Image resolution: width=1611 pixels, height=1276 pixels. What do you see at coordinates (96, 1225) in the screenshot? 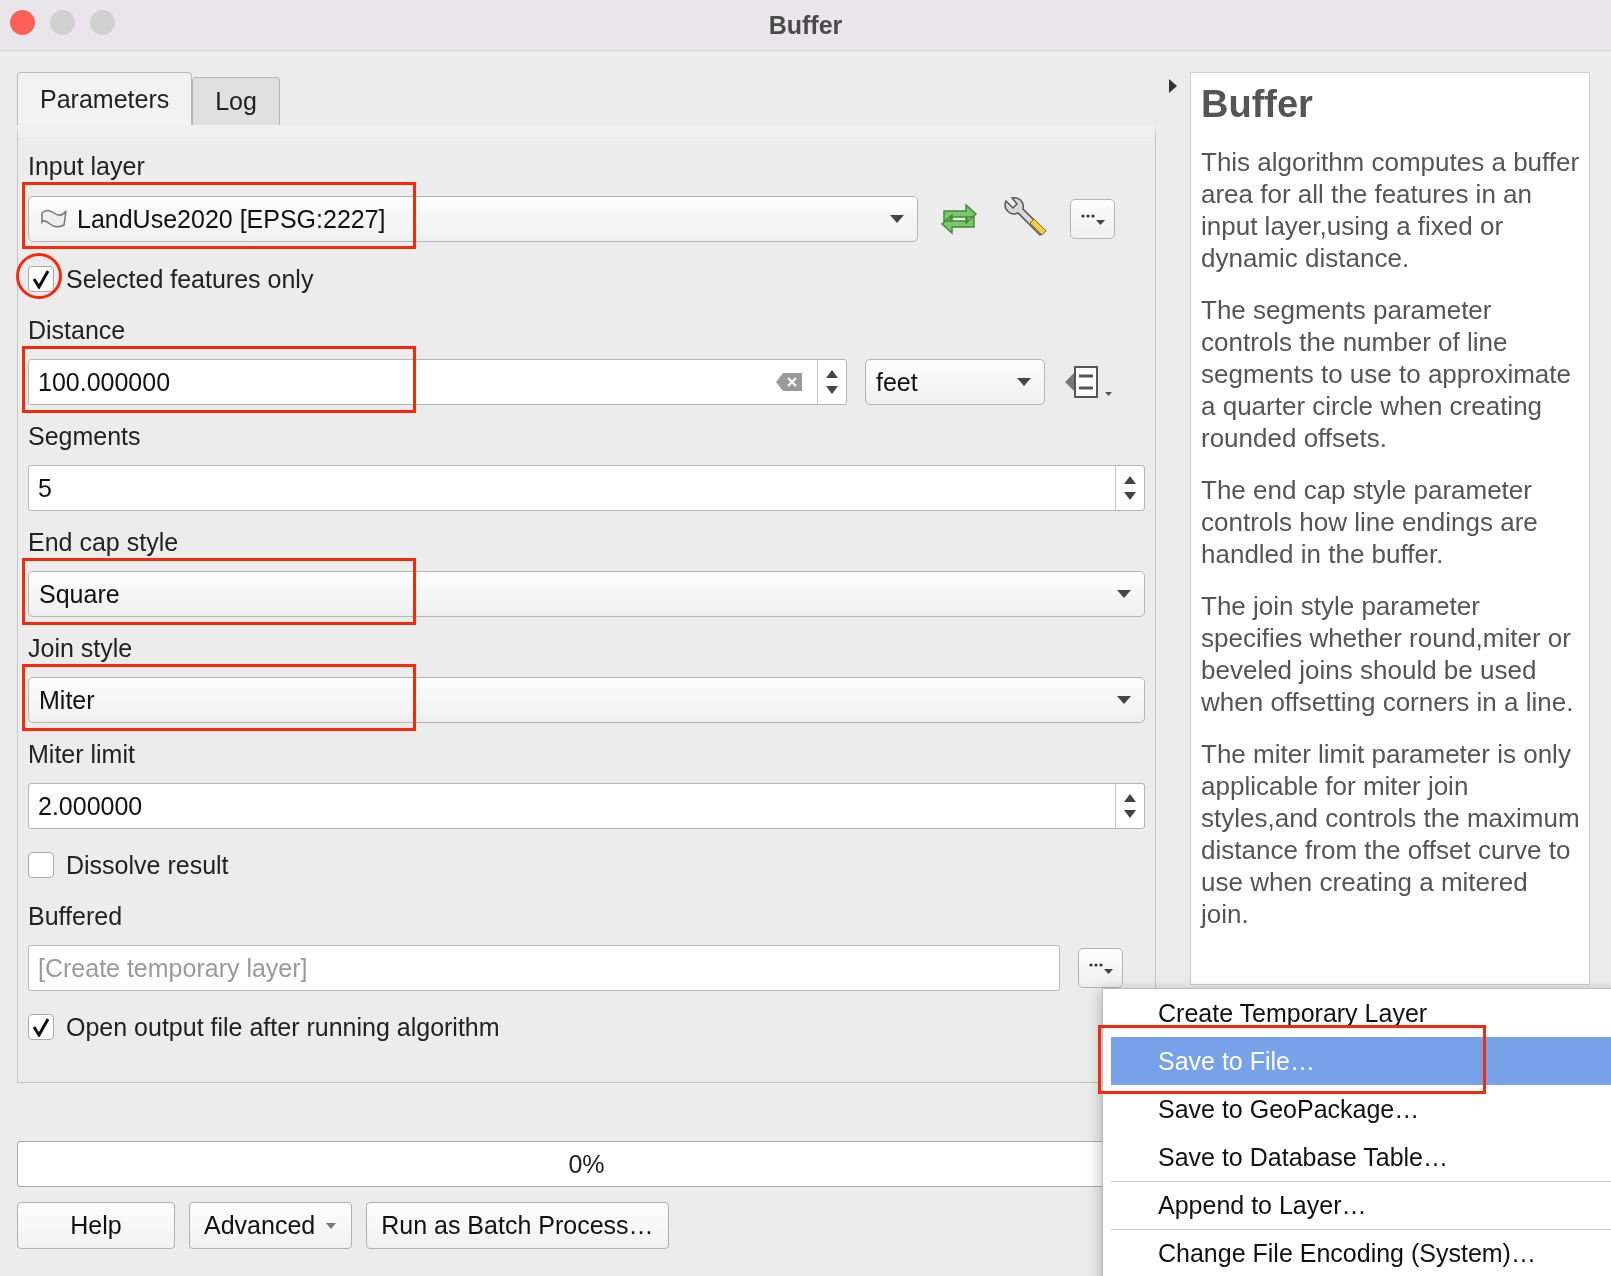
I see `dialog-button: Help` at bounding box center [96, 1225].